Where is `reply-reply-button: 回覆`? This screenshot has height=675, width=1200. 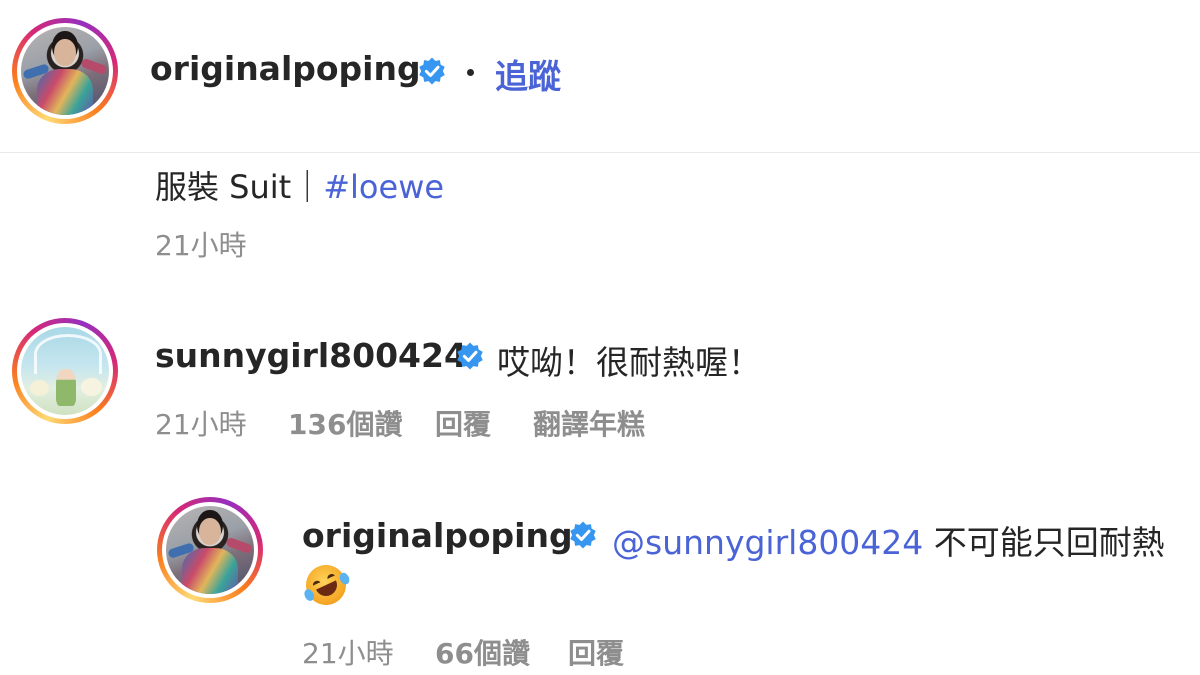 reply-reply-button: 回覆 is located at coordinates (596, 652).